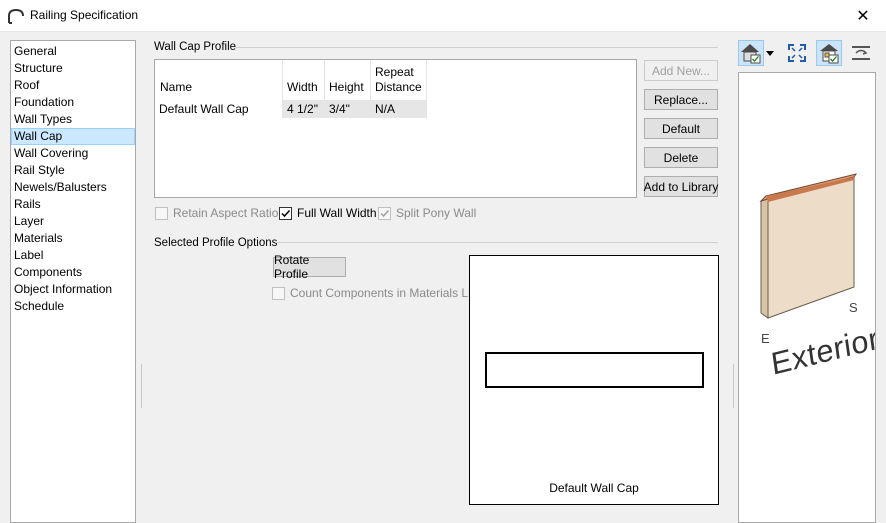 This screenshot has width=886, height=523. Describe the element at coordinates (681, 186) in the screenshot. I see `add-to-library-button: Add to Library` at that location.